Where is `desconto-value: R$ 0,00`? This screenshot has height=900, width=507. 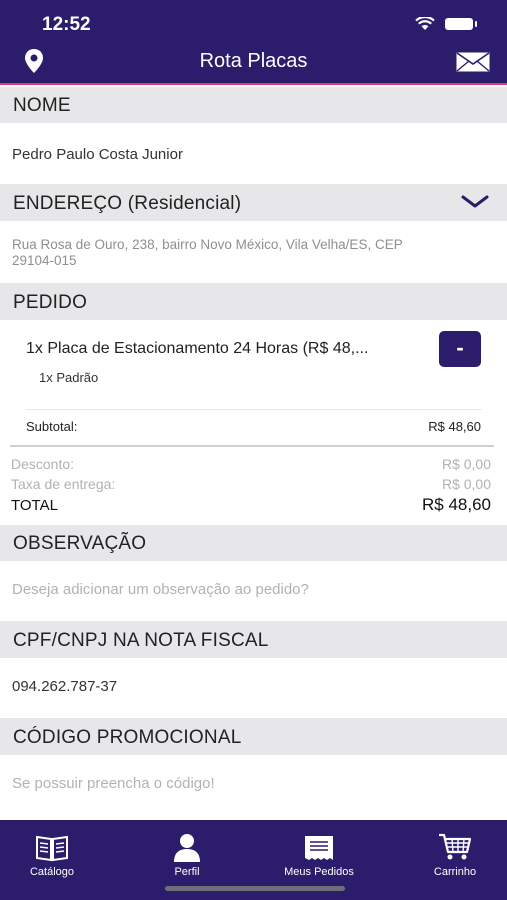 desconto-value: R$ 0,00 is located at coordinates (466, 464).